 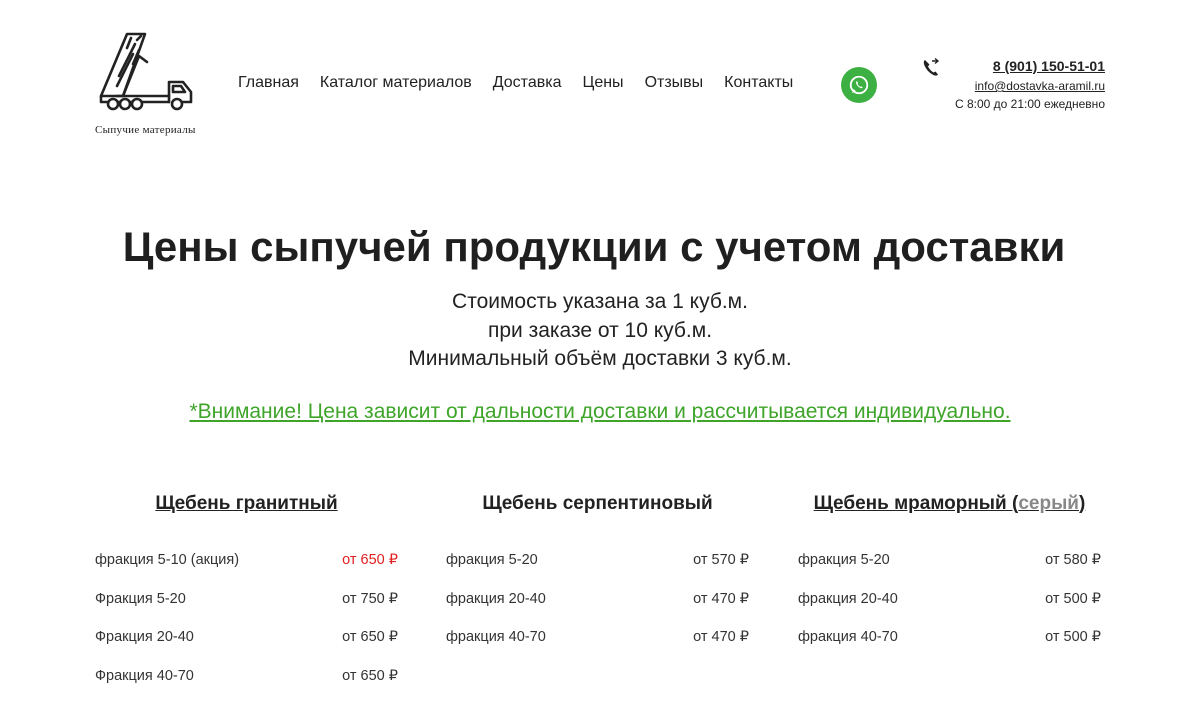 What do you see at coordinates (246, 571) in the screenshot?
I see `price-row: фракция 5-10 (акция) от 650 ₽` at bounding box center [246, 571].